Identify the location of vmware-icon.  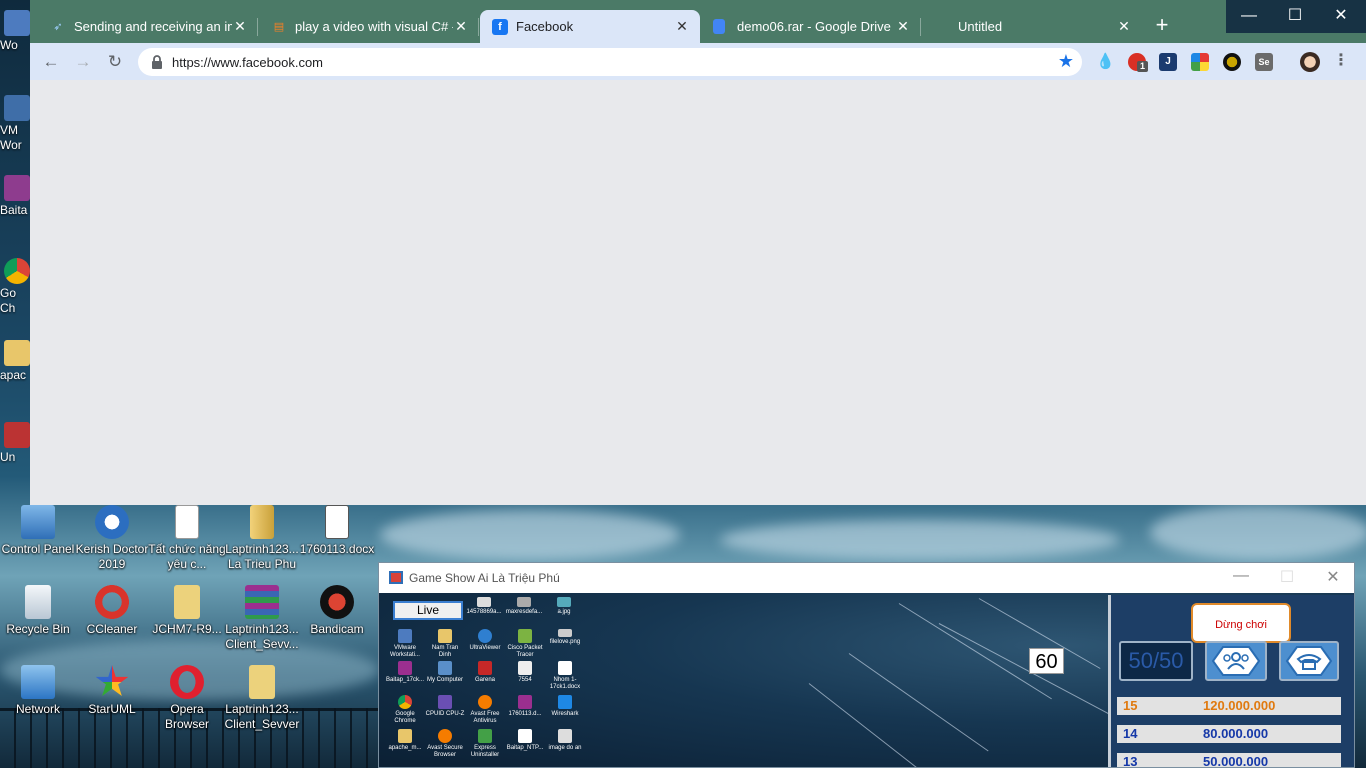
(17, 108).